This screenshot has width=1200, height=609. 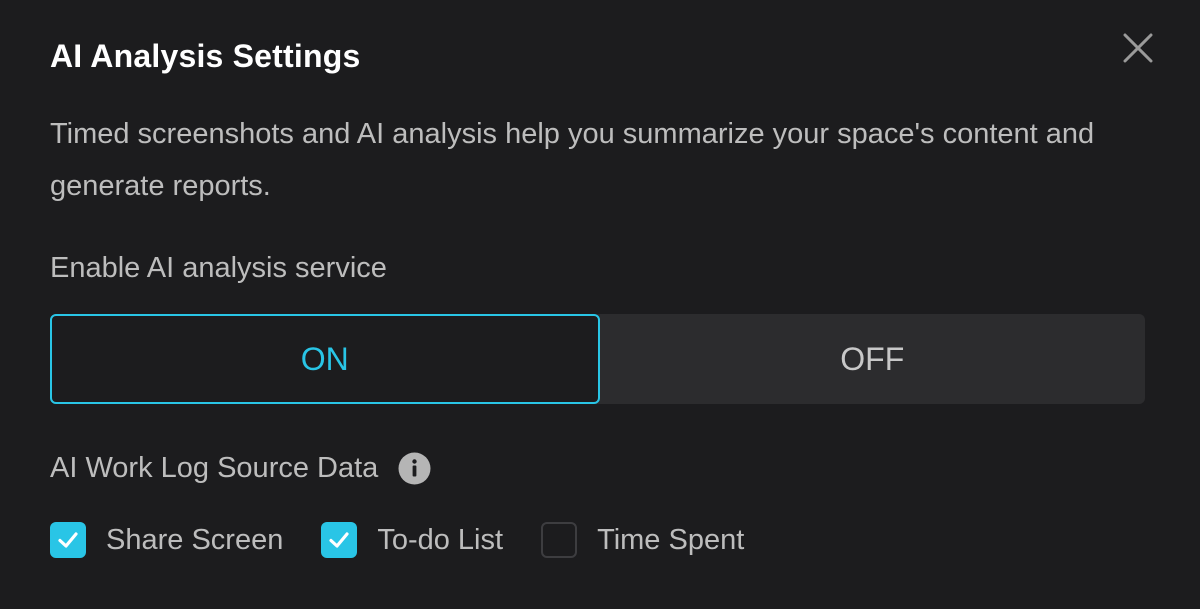 What do you see at coordinates (671, 539) in the screenshot?
I see `checkbox-label: Time Spent` at bounding box center [671, 539].